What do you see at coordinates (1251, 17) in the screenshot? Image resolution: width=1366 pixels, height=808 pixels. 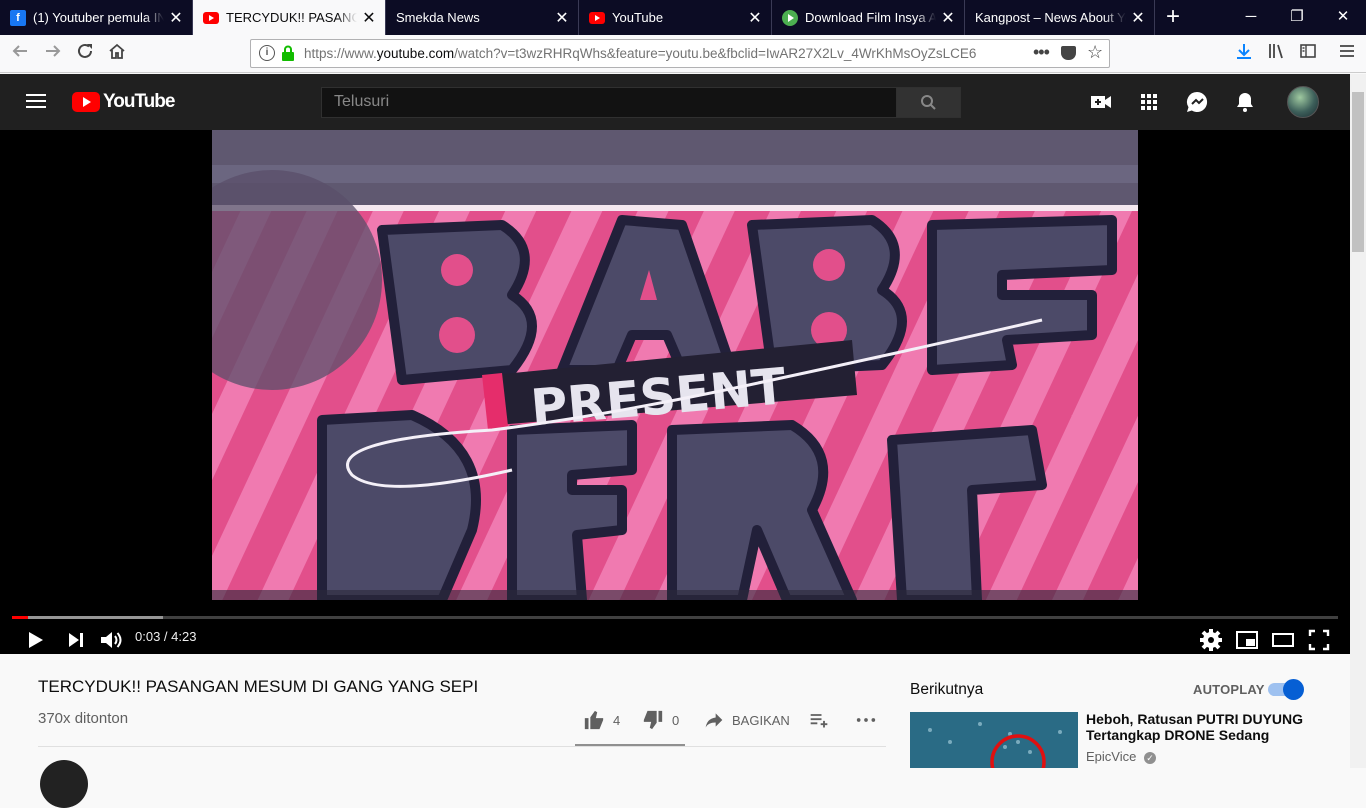 I see `minimize-button: ─` at bounding box center [1251, 17].